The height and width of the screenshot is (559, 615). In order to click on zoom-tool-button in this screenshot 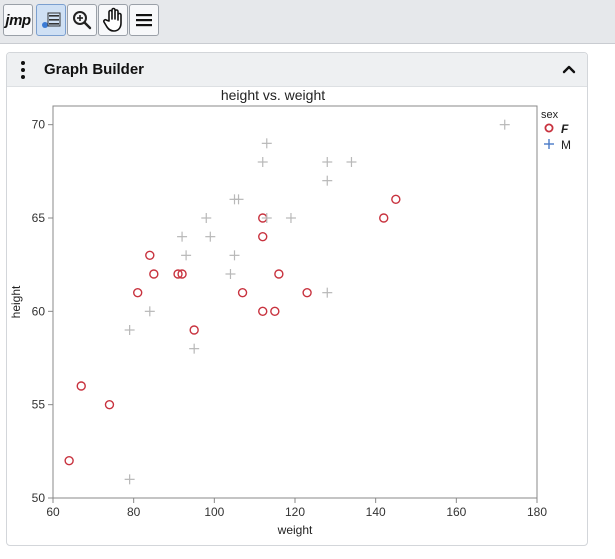, I will do `click(82, 20)`.